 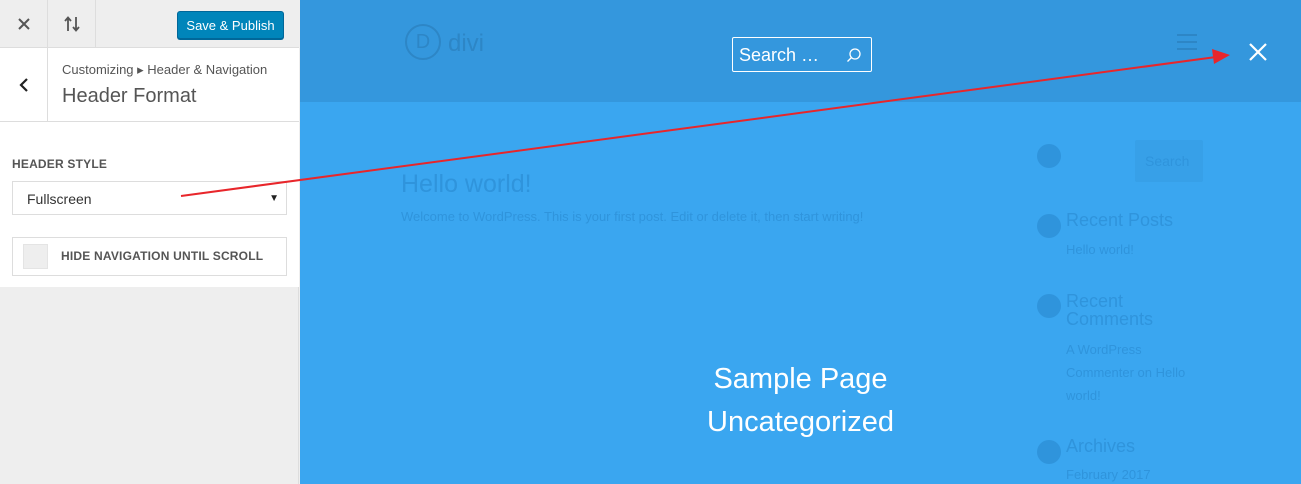 I want to click on widget-search-icon, so click(x=1049, y=156).